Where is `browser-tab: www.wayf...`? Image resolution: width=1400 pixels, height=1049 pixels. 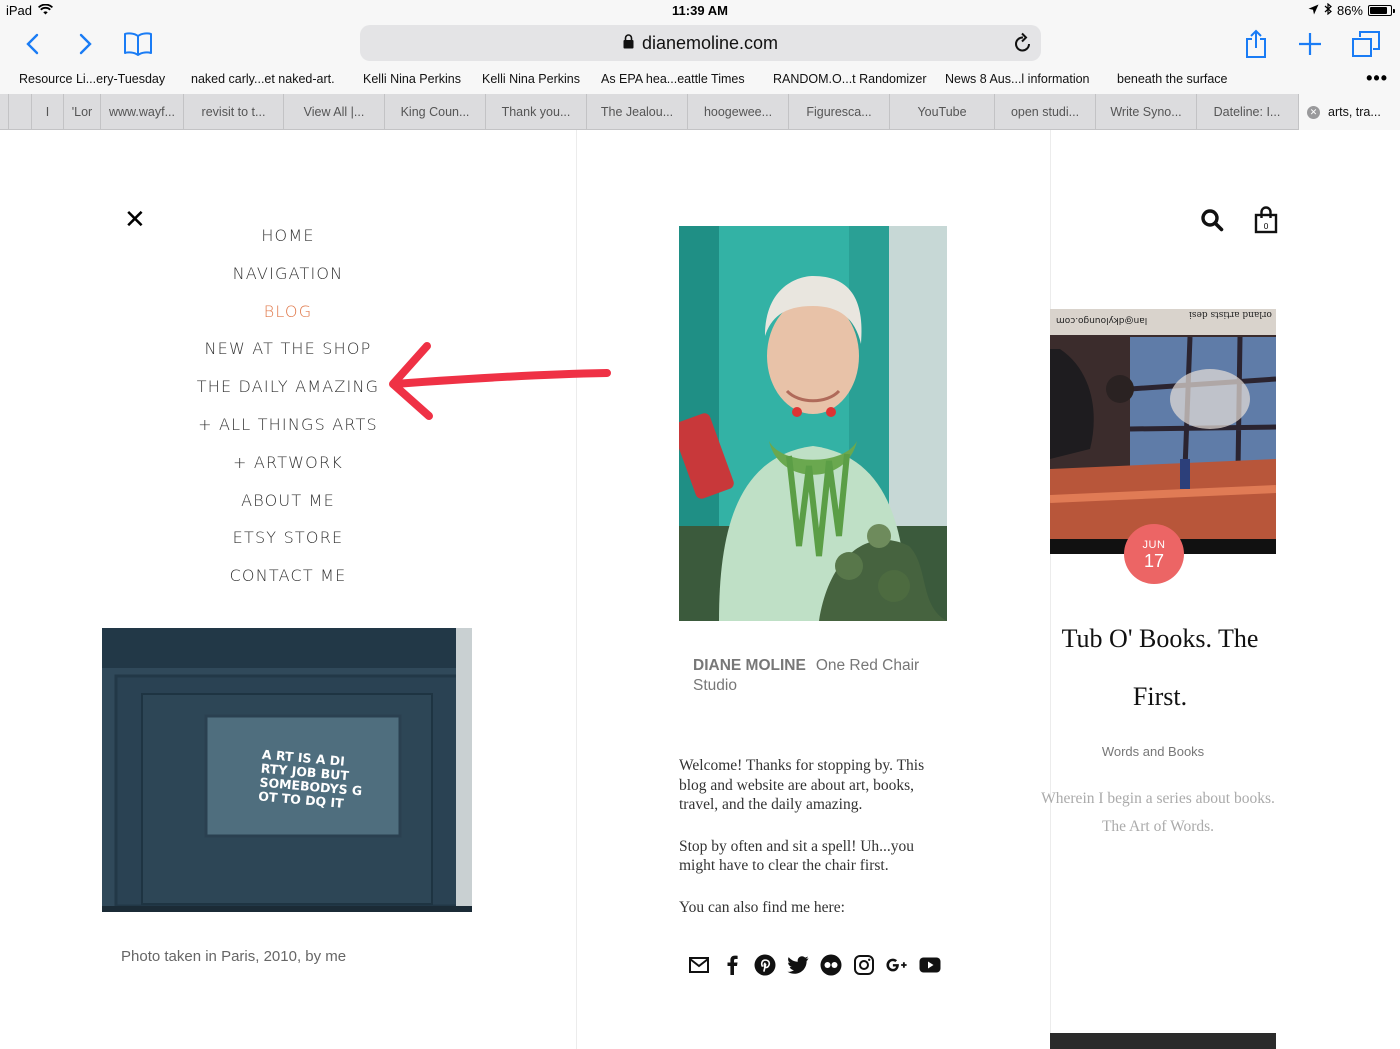 browser-tab: www.wayf... is located at coordinates (141, 111).